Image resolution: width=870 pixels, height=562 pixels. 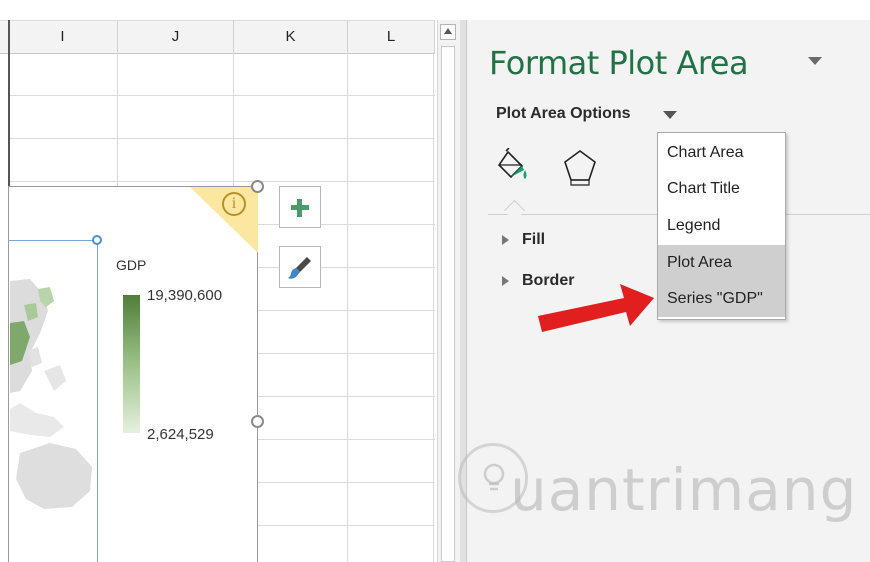 I want to click on fill-section-header: Fill, so click(x=533, y=240).